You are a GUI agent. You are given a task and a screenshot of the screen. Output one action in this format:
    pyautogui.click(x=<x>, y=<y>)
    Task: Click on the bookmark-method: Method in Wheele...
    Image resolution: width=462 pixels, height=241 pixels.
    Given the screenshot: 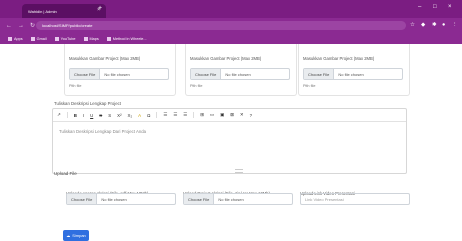 What is the action you would take?
    pyautogui.click(x=126, y=38)
    